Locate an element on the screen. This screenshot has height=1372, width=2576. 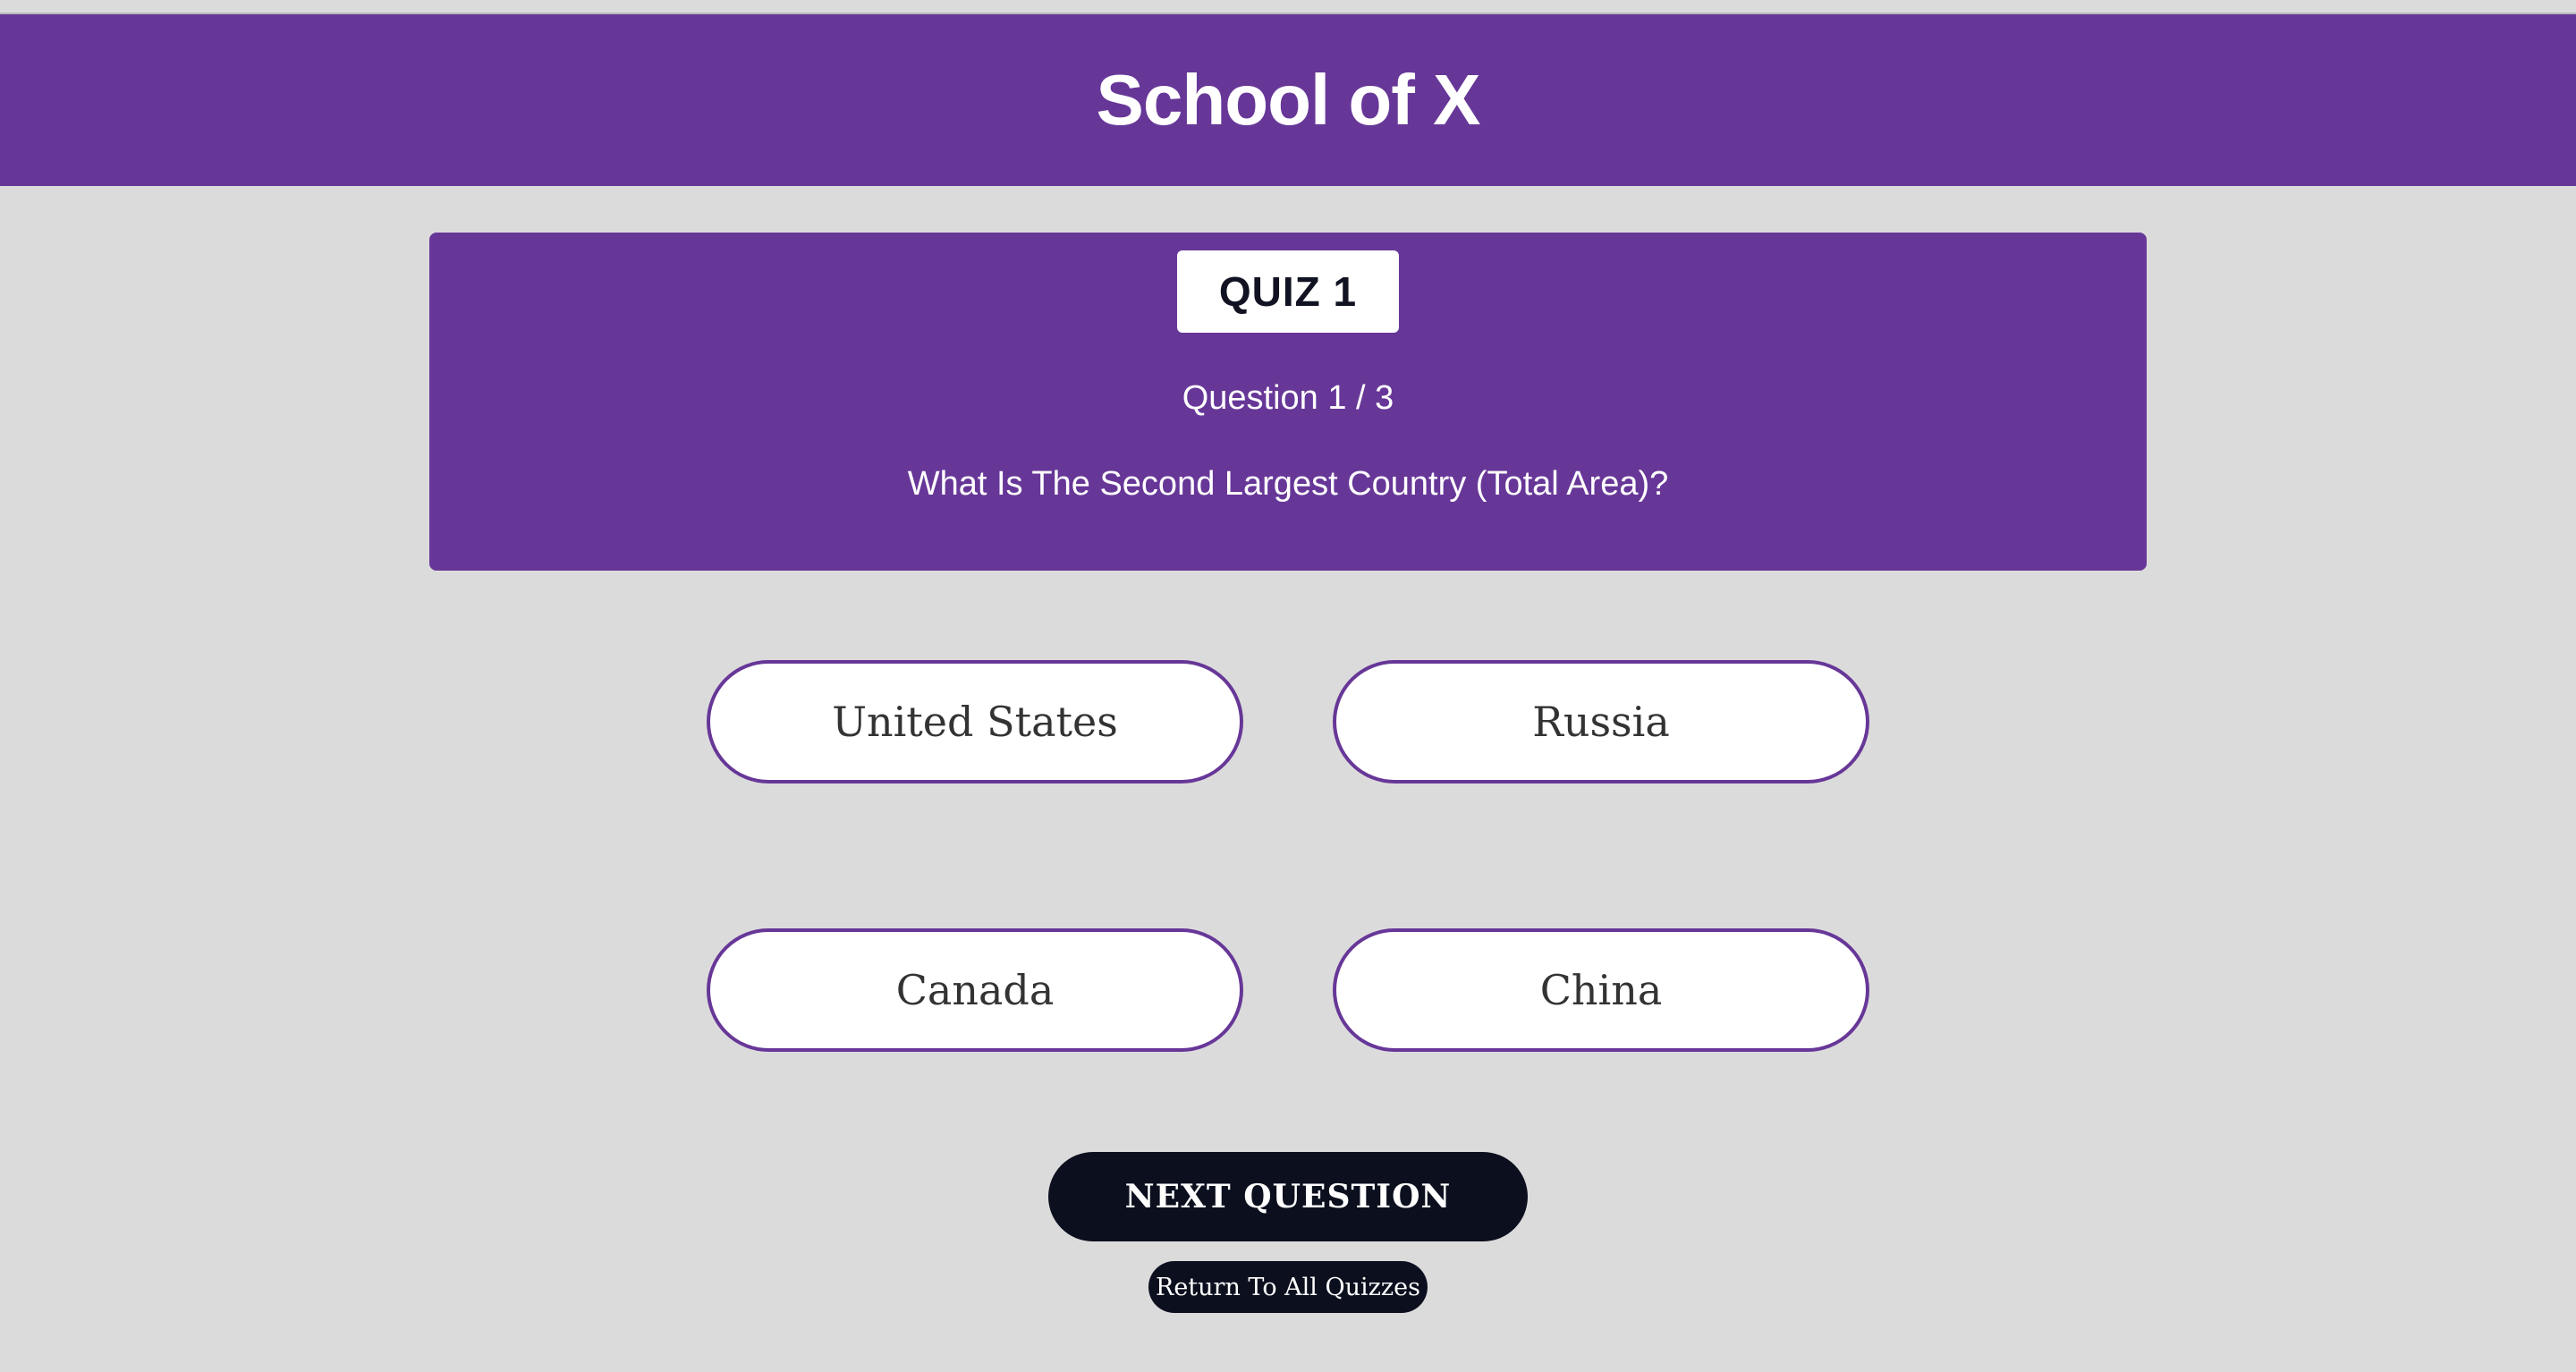
answer-option-russia: Russia is located at coordinates (1601, 721).